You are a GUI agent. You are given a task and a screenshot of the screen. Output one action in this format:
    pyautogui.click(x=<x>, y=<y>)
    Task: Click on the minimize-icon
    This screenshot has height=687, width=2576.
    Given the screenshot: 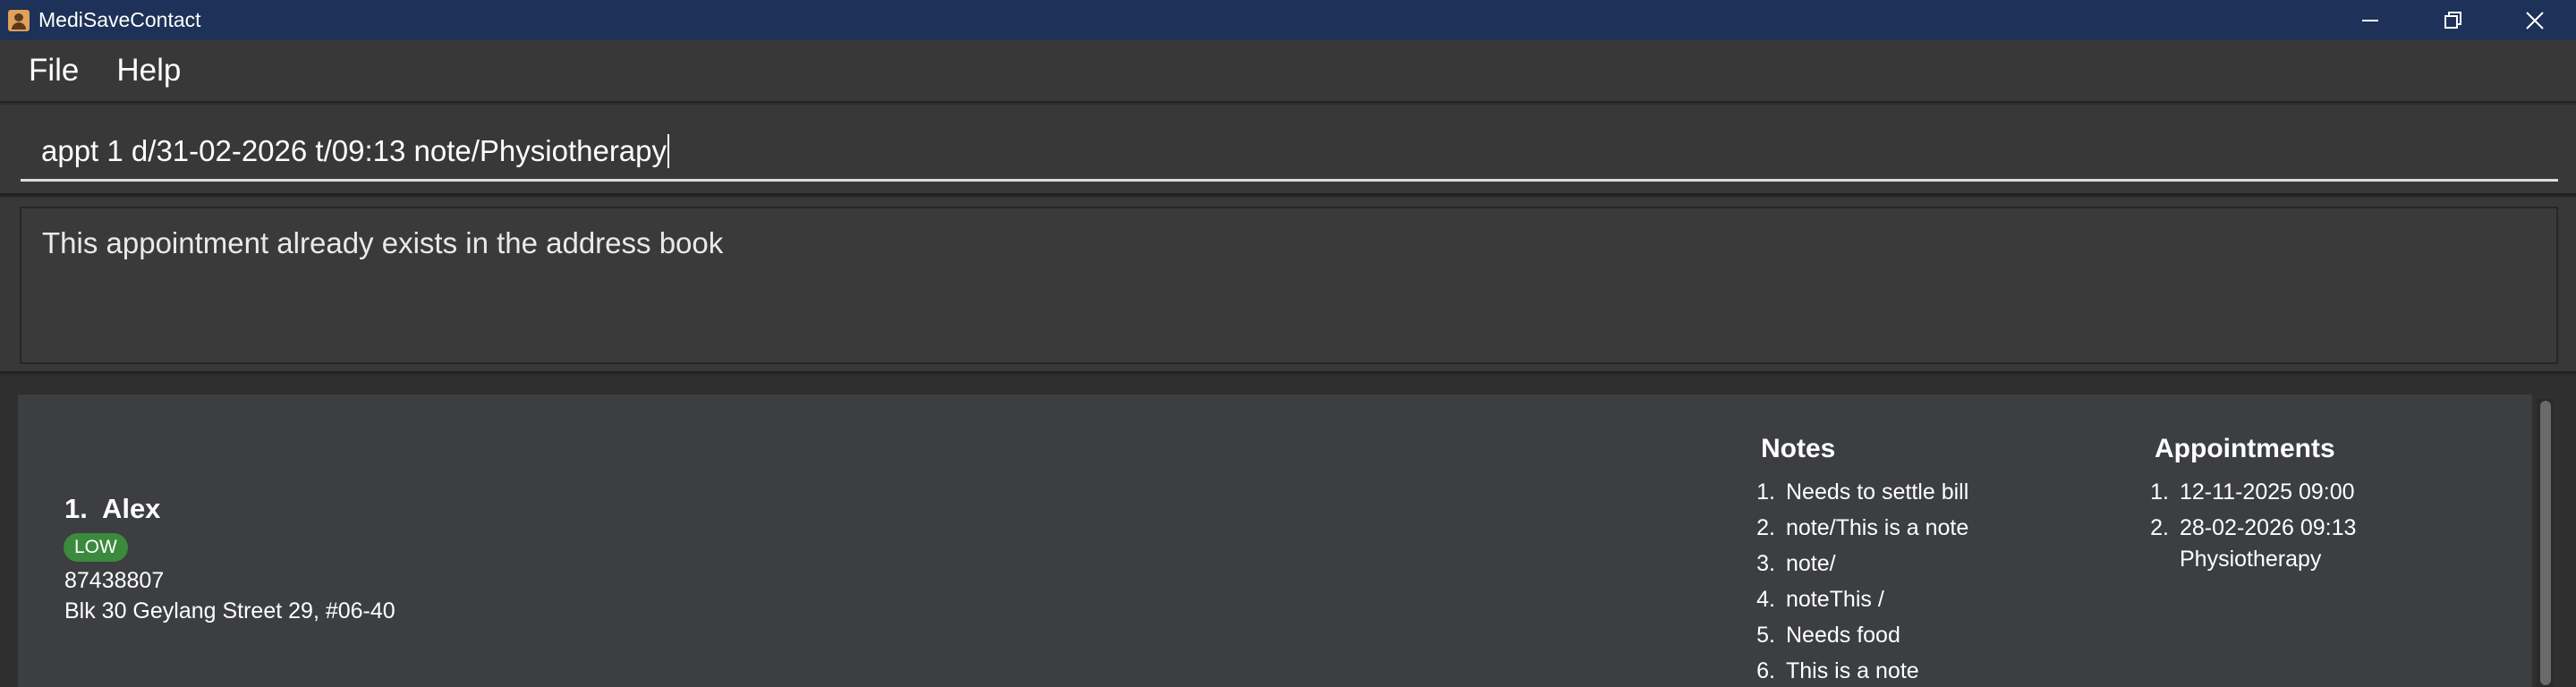 What is the action you would take?
    pyautogui.click(x=2370, y=20)
    